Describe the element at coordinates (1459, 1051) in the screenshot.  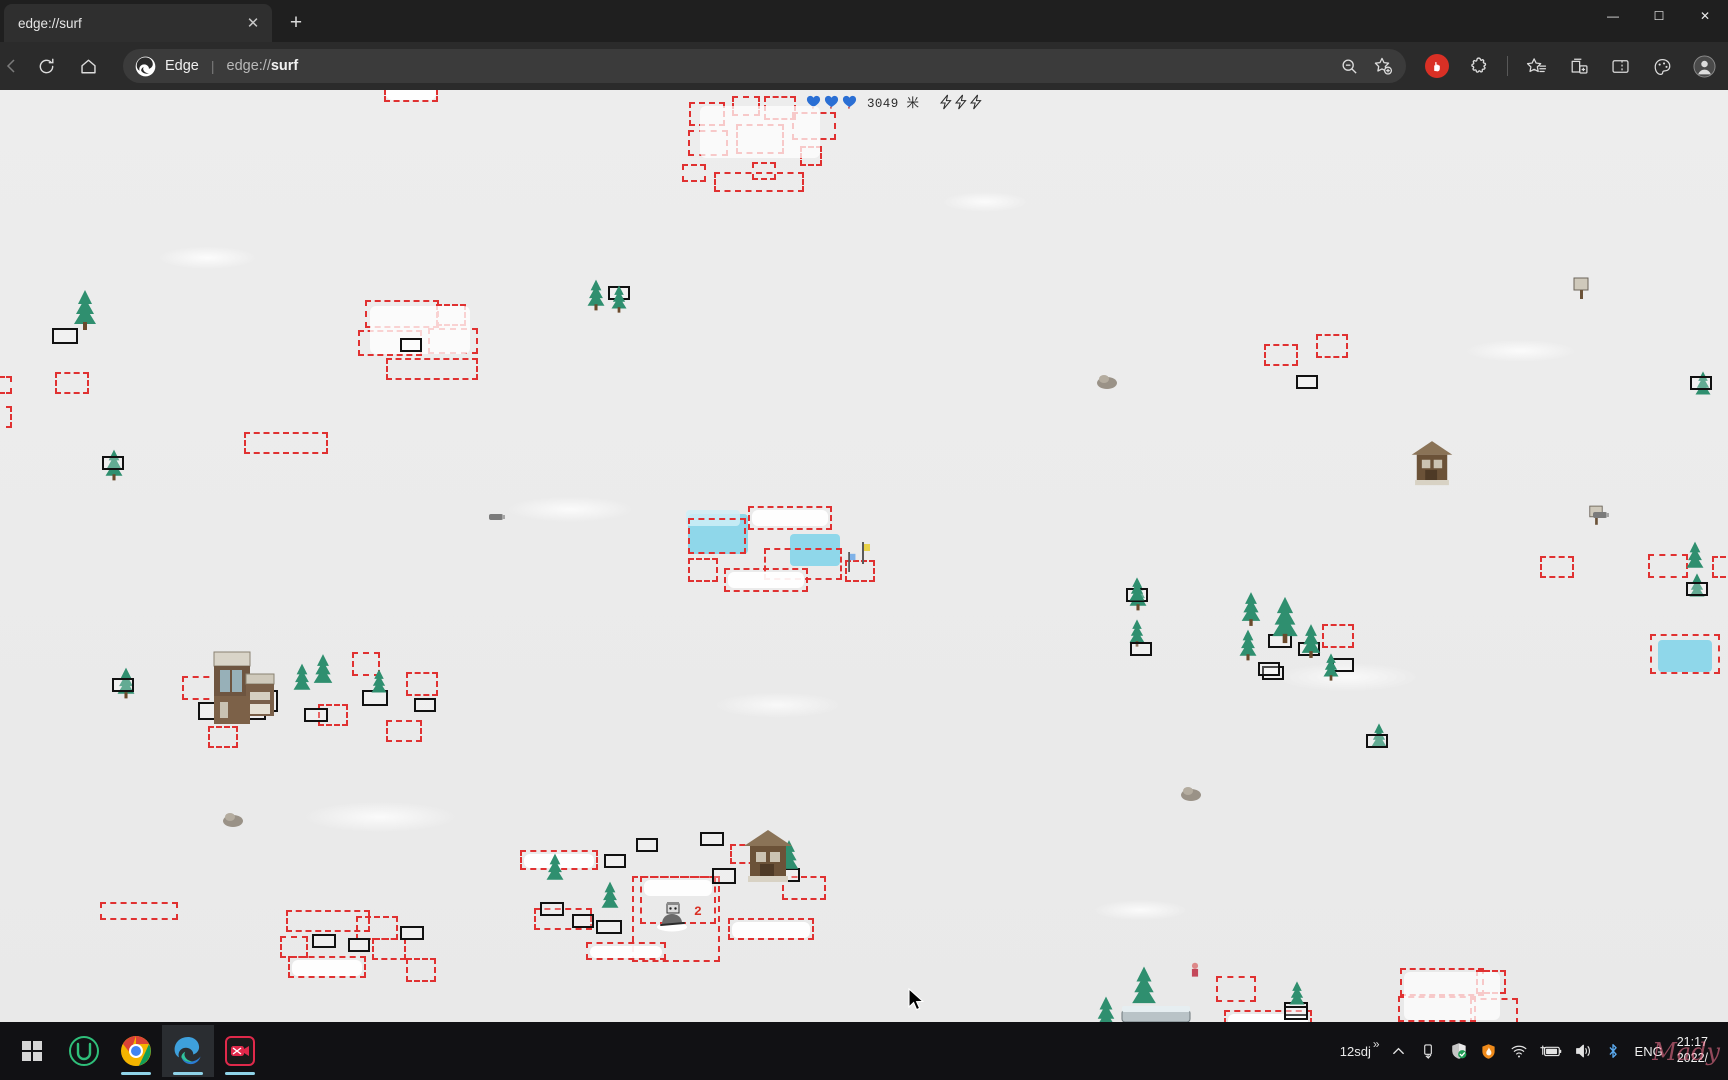
I see `windows-security-icon` at that location.